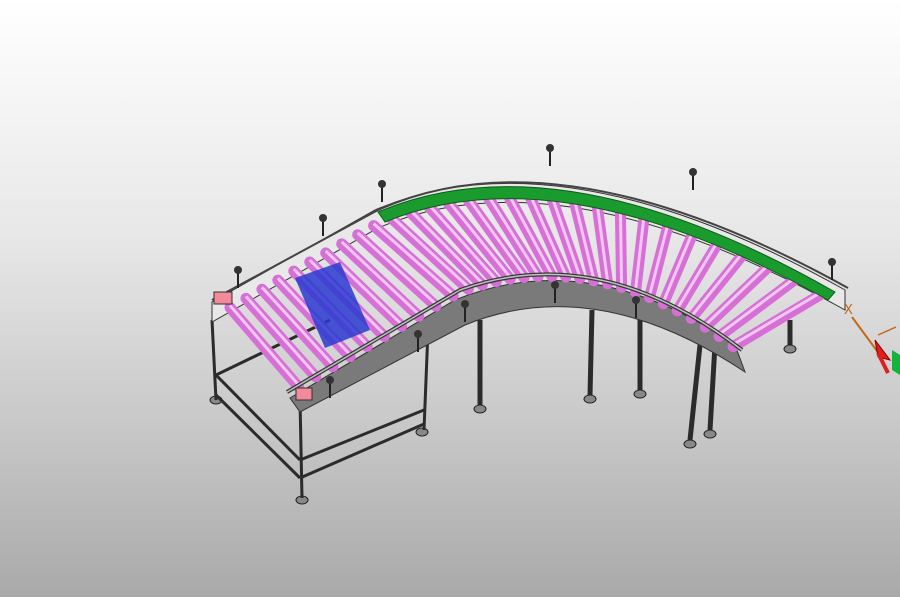 The height and width of the screenshot is (597, 900). Describe the element at coordinates (223, 298) in the screenshot. I see `end-cap-left` at that location.